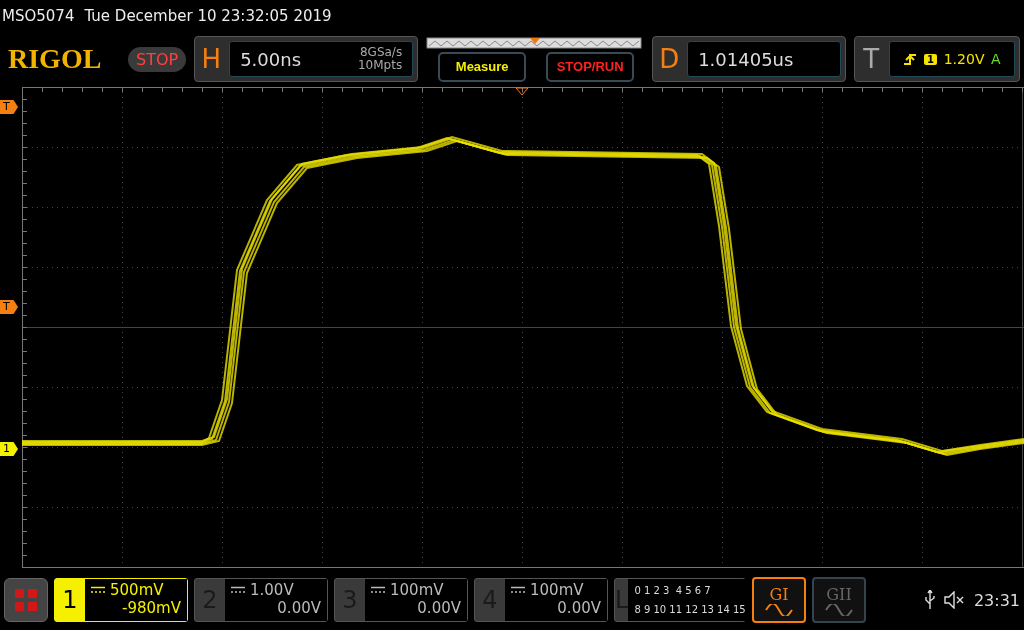 Image resolution: width=1024 pixels, height=630 pixels. Describe the element at coordinates (211, 59) in the screenshot. I see `horizontal-label: H` at that location.